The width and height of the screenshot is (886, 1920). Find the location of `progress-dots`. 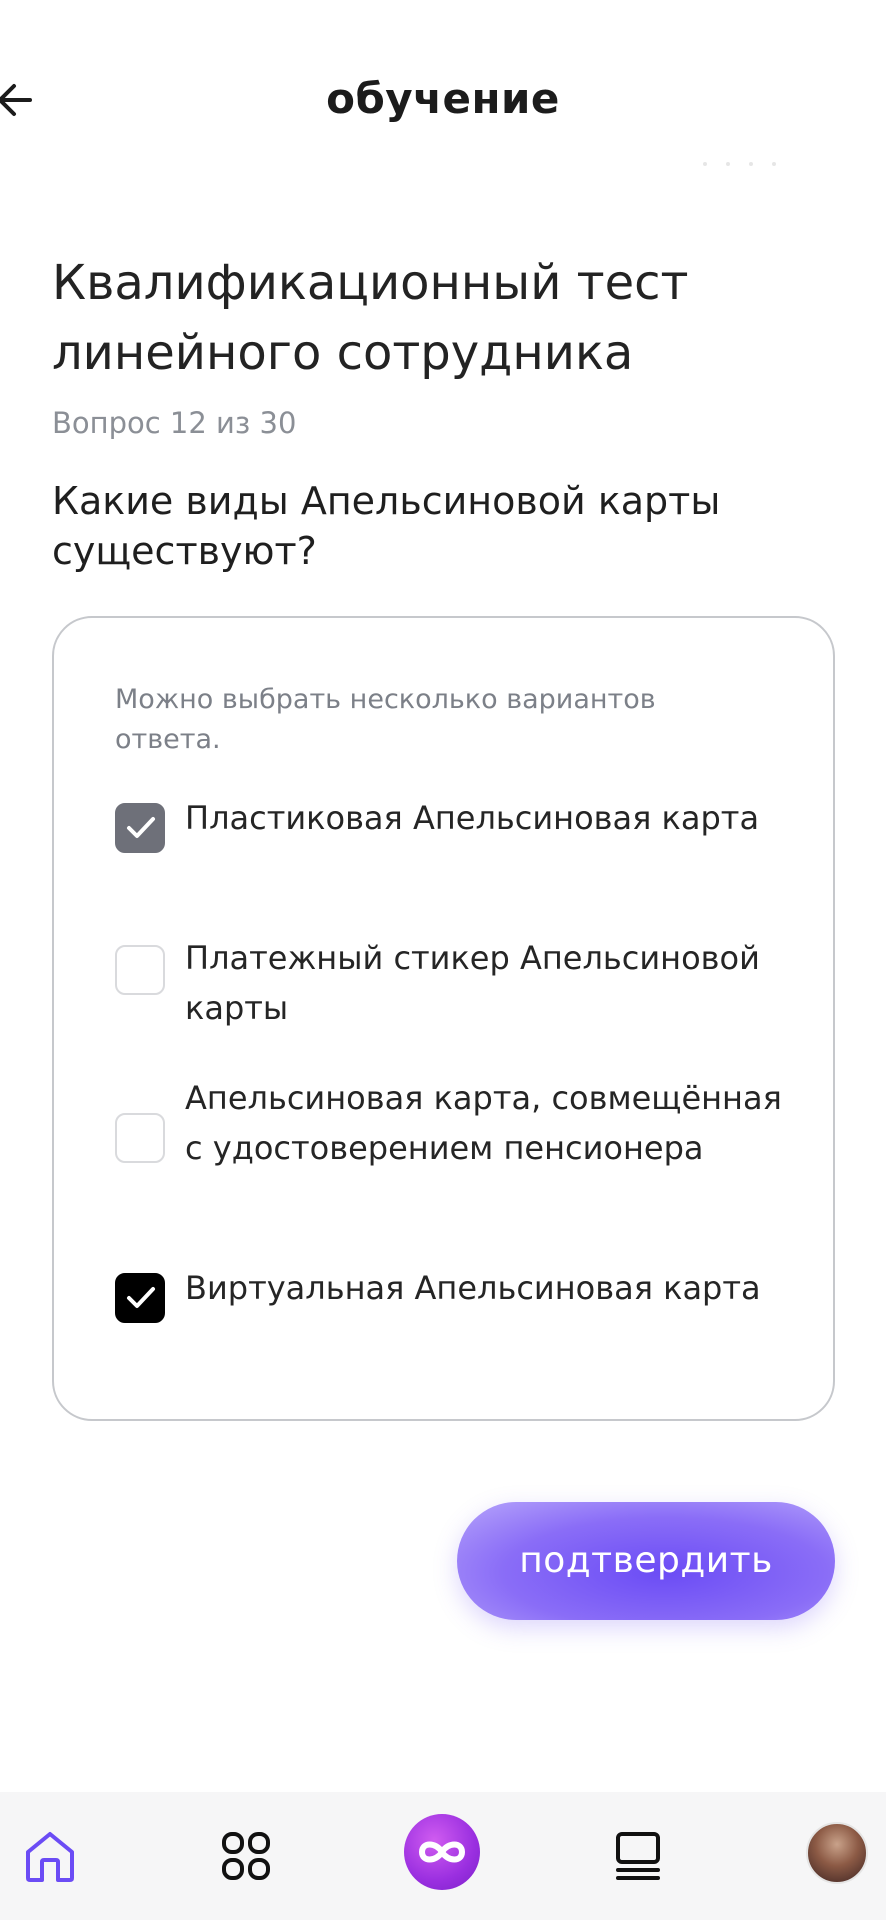

progress-dots is located at coordinates (745, 159).